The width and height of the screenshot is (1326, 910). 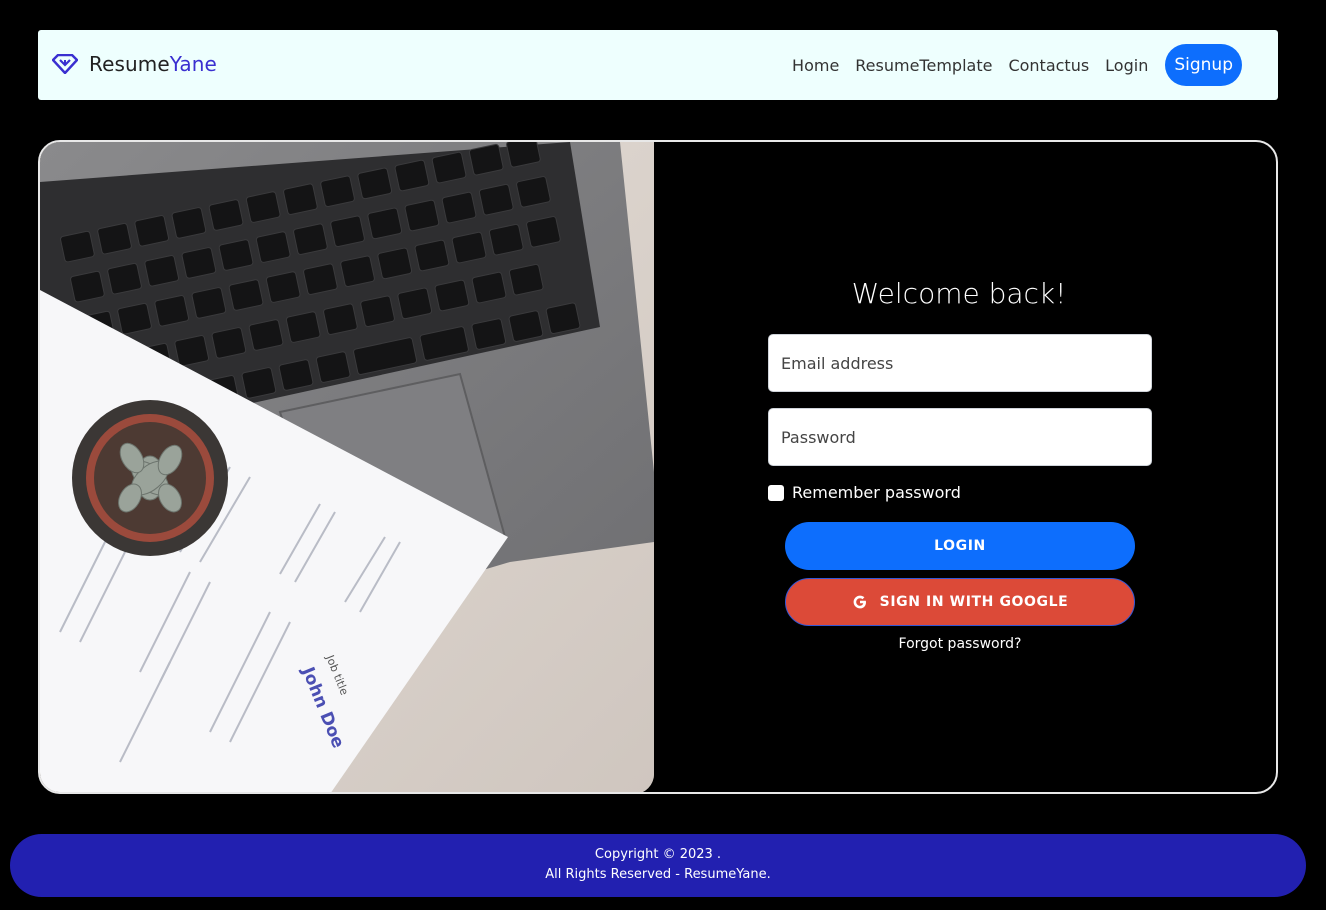 I want to click on signup-button: Signup, so click(x=1203, y=65).